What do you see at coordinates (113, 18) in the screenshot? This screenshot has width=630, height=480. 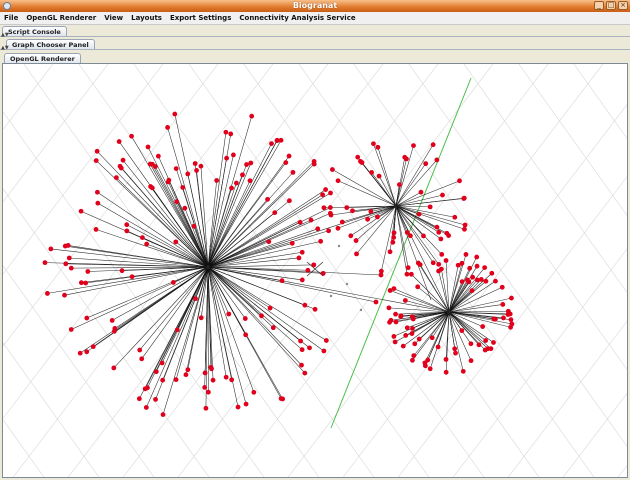 I see `menu-view: View` at bounding box center [113, 18].